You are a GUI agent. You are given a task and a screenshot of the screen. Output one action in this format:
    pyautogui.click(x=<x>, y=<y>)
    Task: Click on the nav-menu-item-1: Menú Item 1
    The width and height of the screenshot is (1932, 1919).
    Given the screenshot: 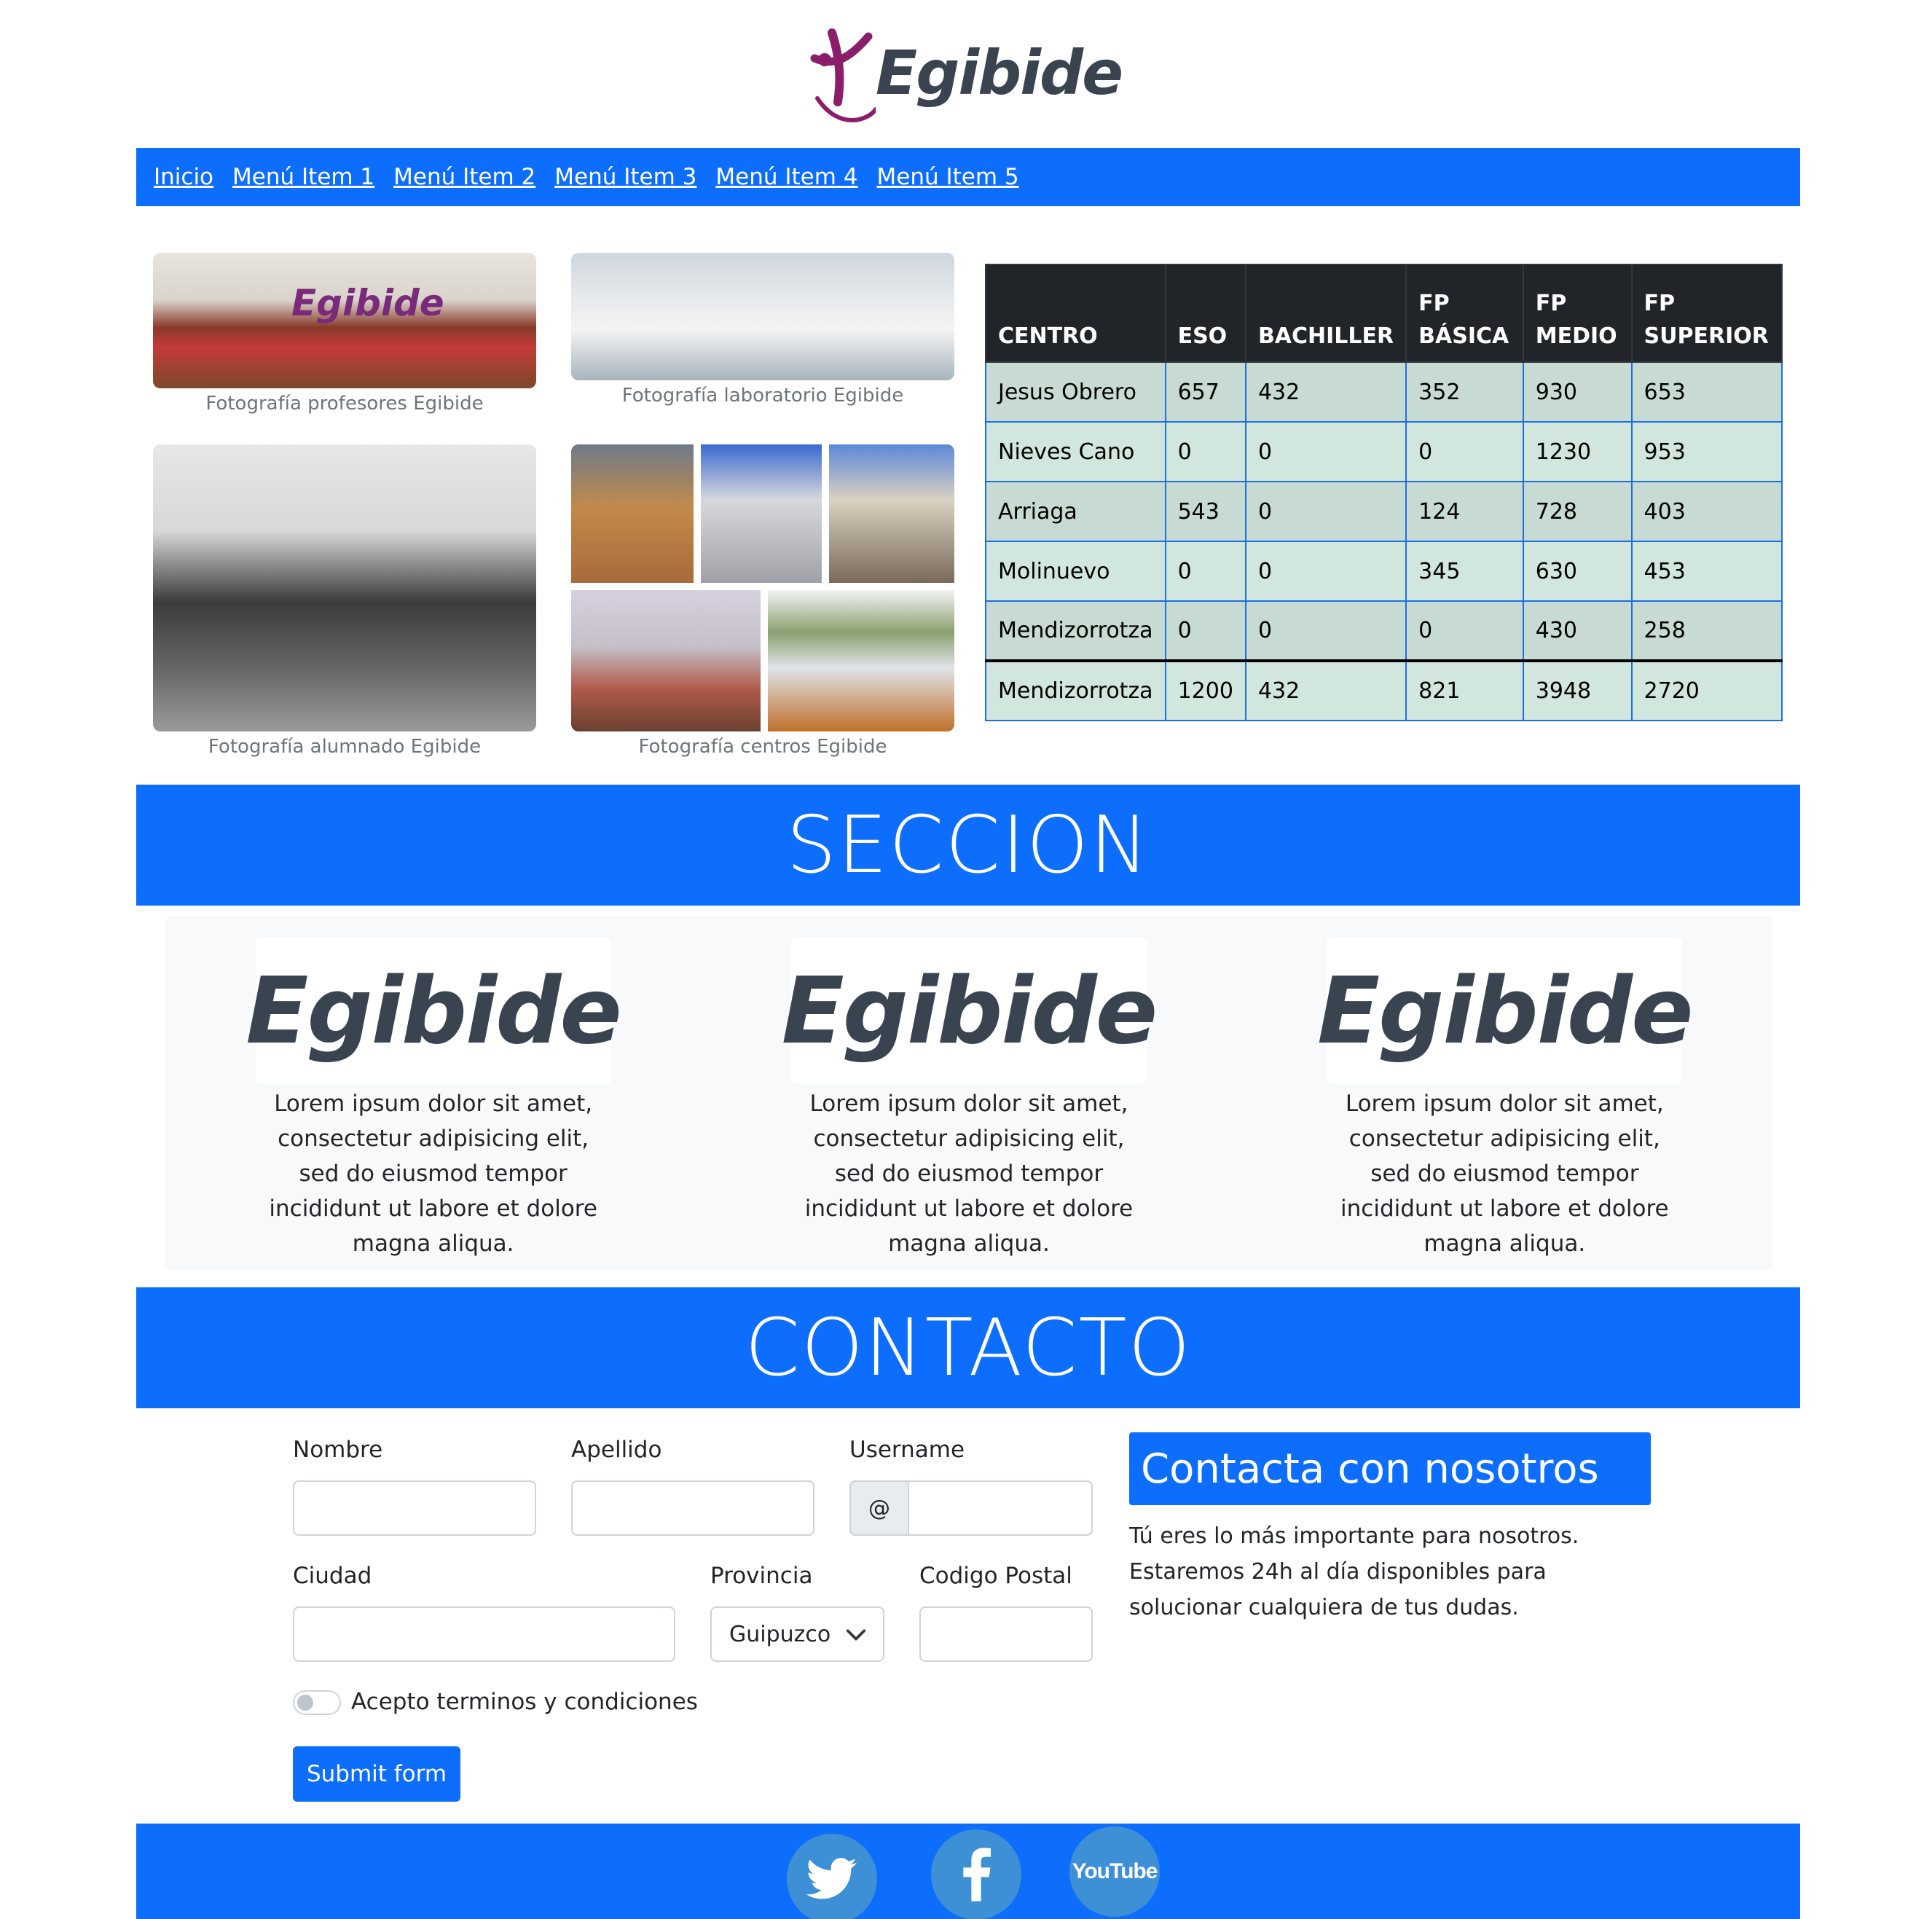 What is the action you would take?
    pyautogui.click(x=303, y=177)
    